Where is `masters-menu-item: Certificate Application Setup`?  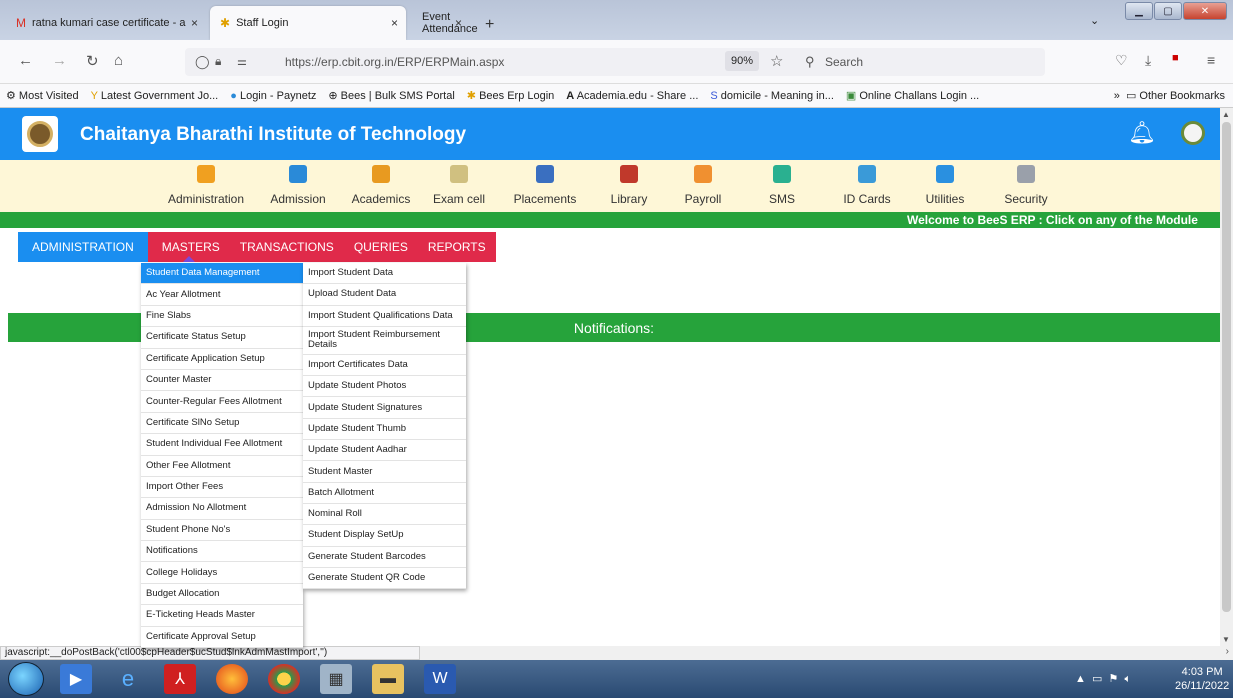 masters-menu-item: Certificate Application Setup is located at coordinates (222, 359).